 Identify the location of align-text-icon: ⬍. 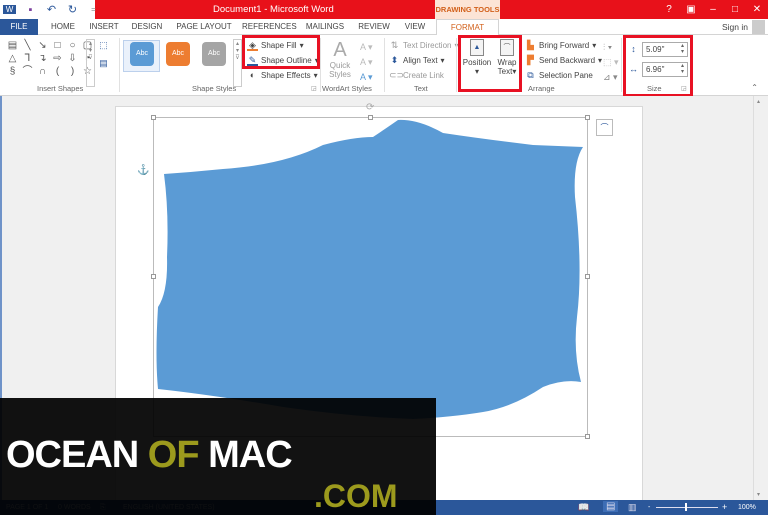
(394, 60).